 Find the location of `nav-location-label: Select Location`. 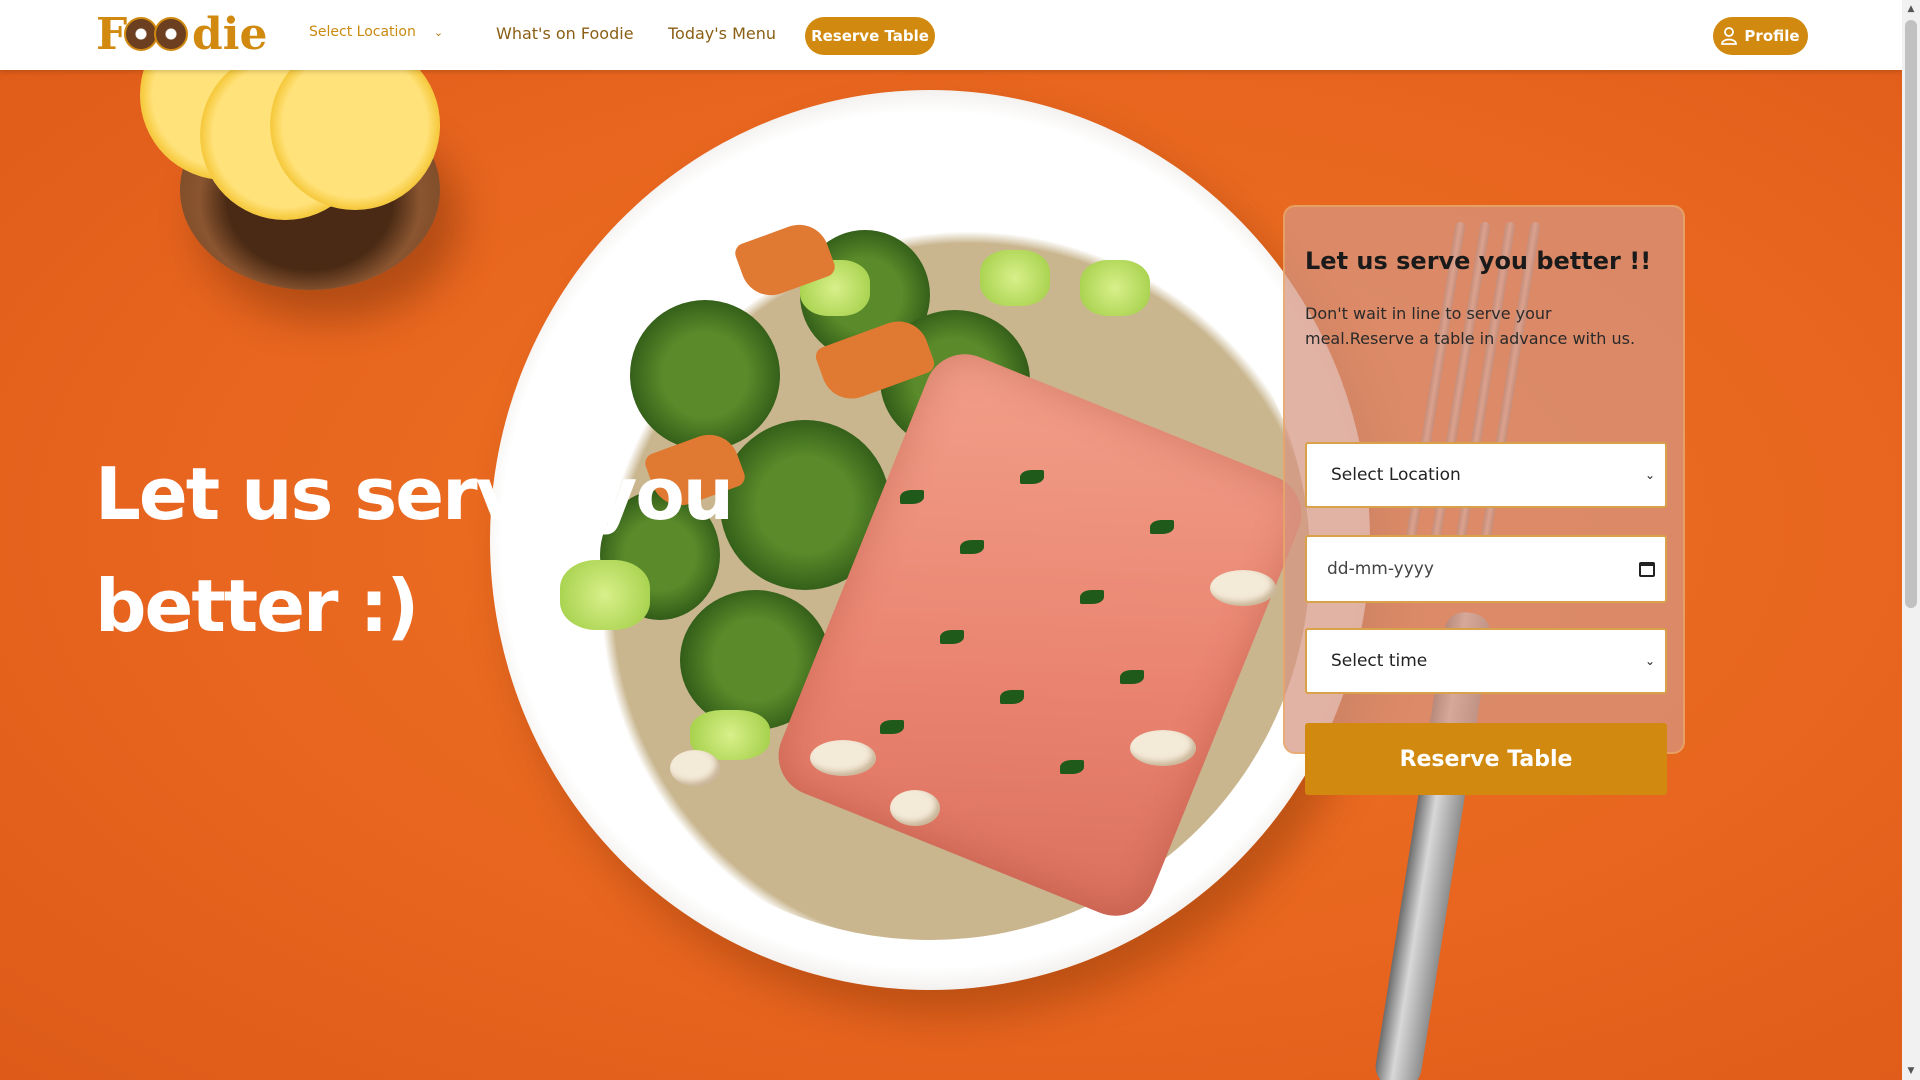

nav-location-label: Select Location is located at coordinates (362, 32).